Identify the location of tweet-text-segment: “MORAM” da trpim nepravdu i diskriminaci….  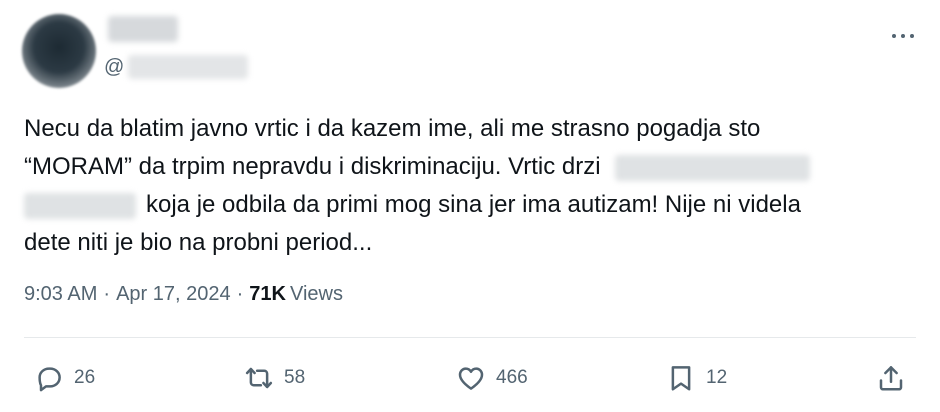
(312, 166).